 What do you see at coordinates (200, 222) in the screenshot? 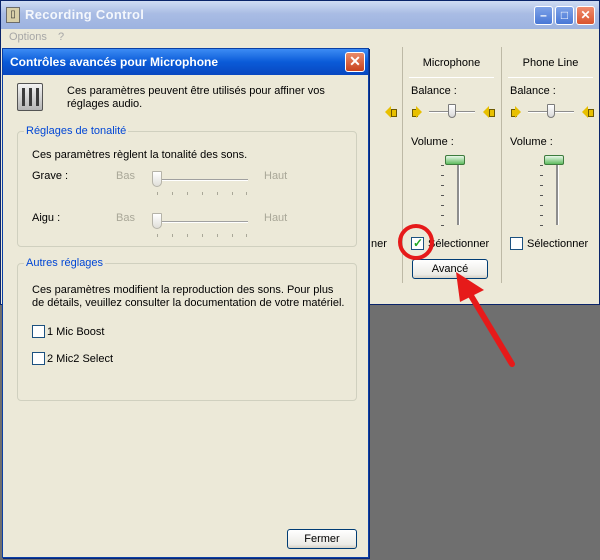
I see `aigu-slider-track` at bounding box center [200, 222].